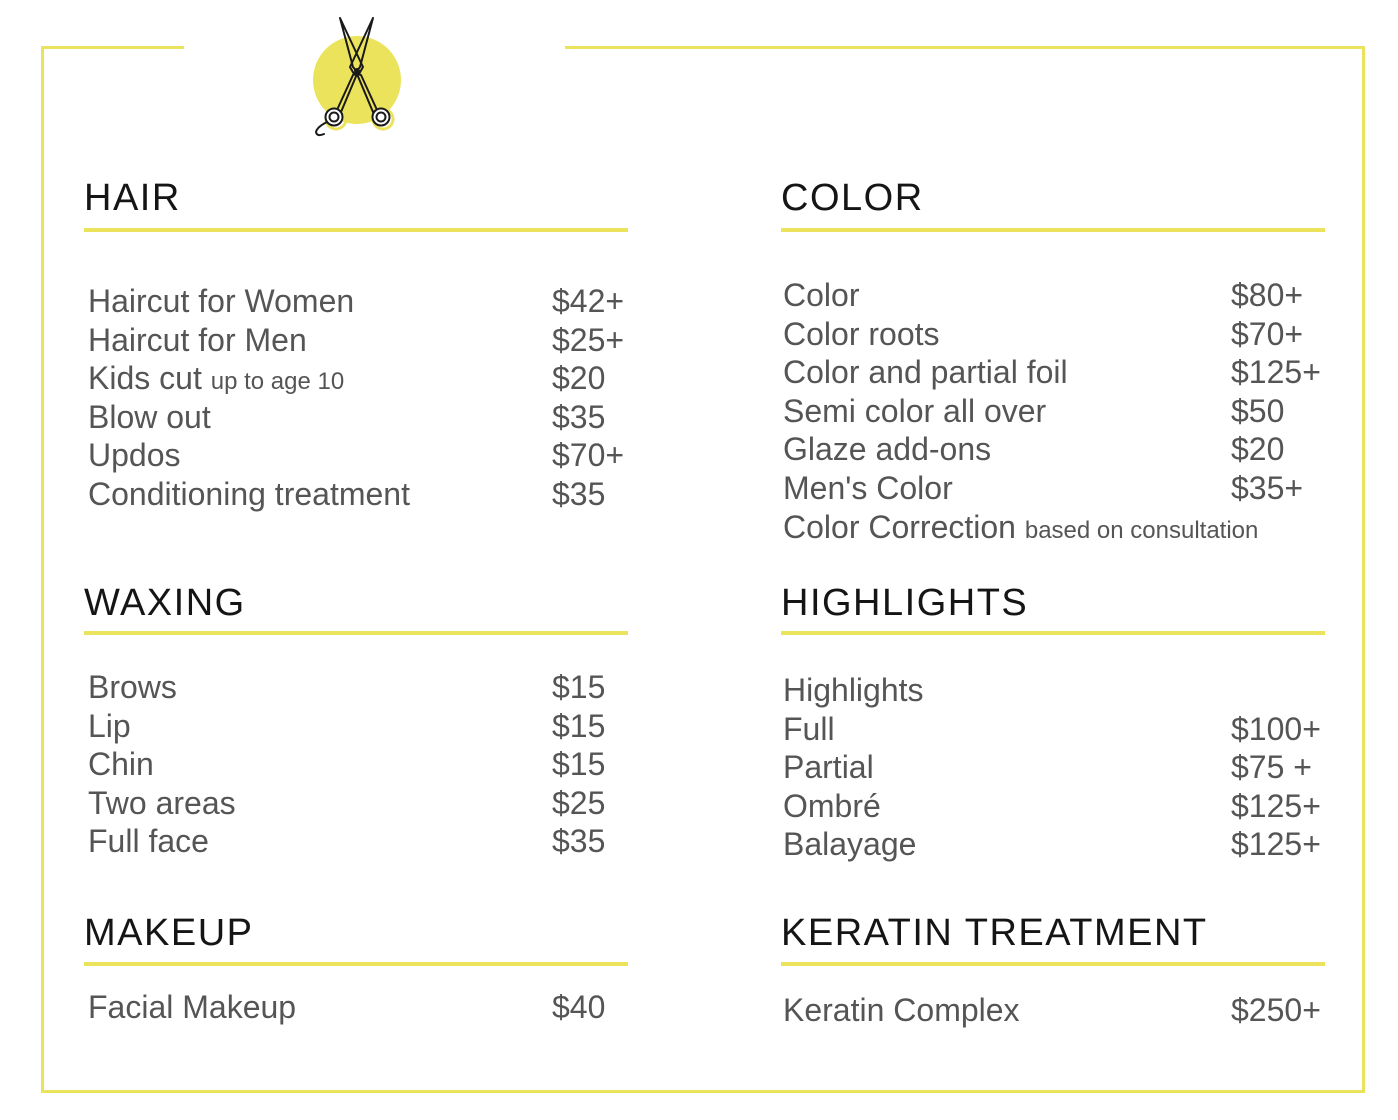 Image resolution: width=1398 pixels, height=1120 pixels. Describe the element at coordinates (1053, 690) in the screenshot. I see `menu-item: Highlights` at that location.